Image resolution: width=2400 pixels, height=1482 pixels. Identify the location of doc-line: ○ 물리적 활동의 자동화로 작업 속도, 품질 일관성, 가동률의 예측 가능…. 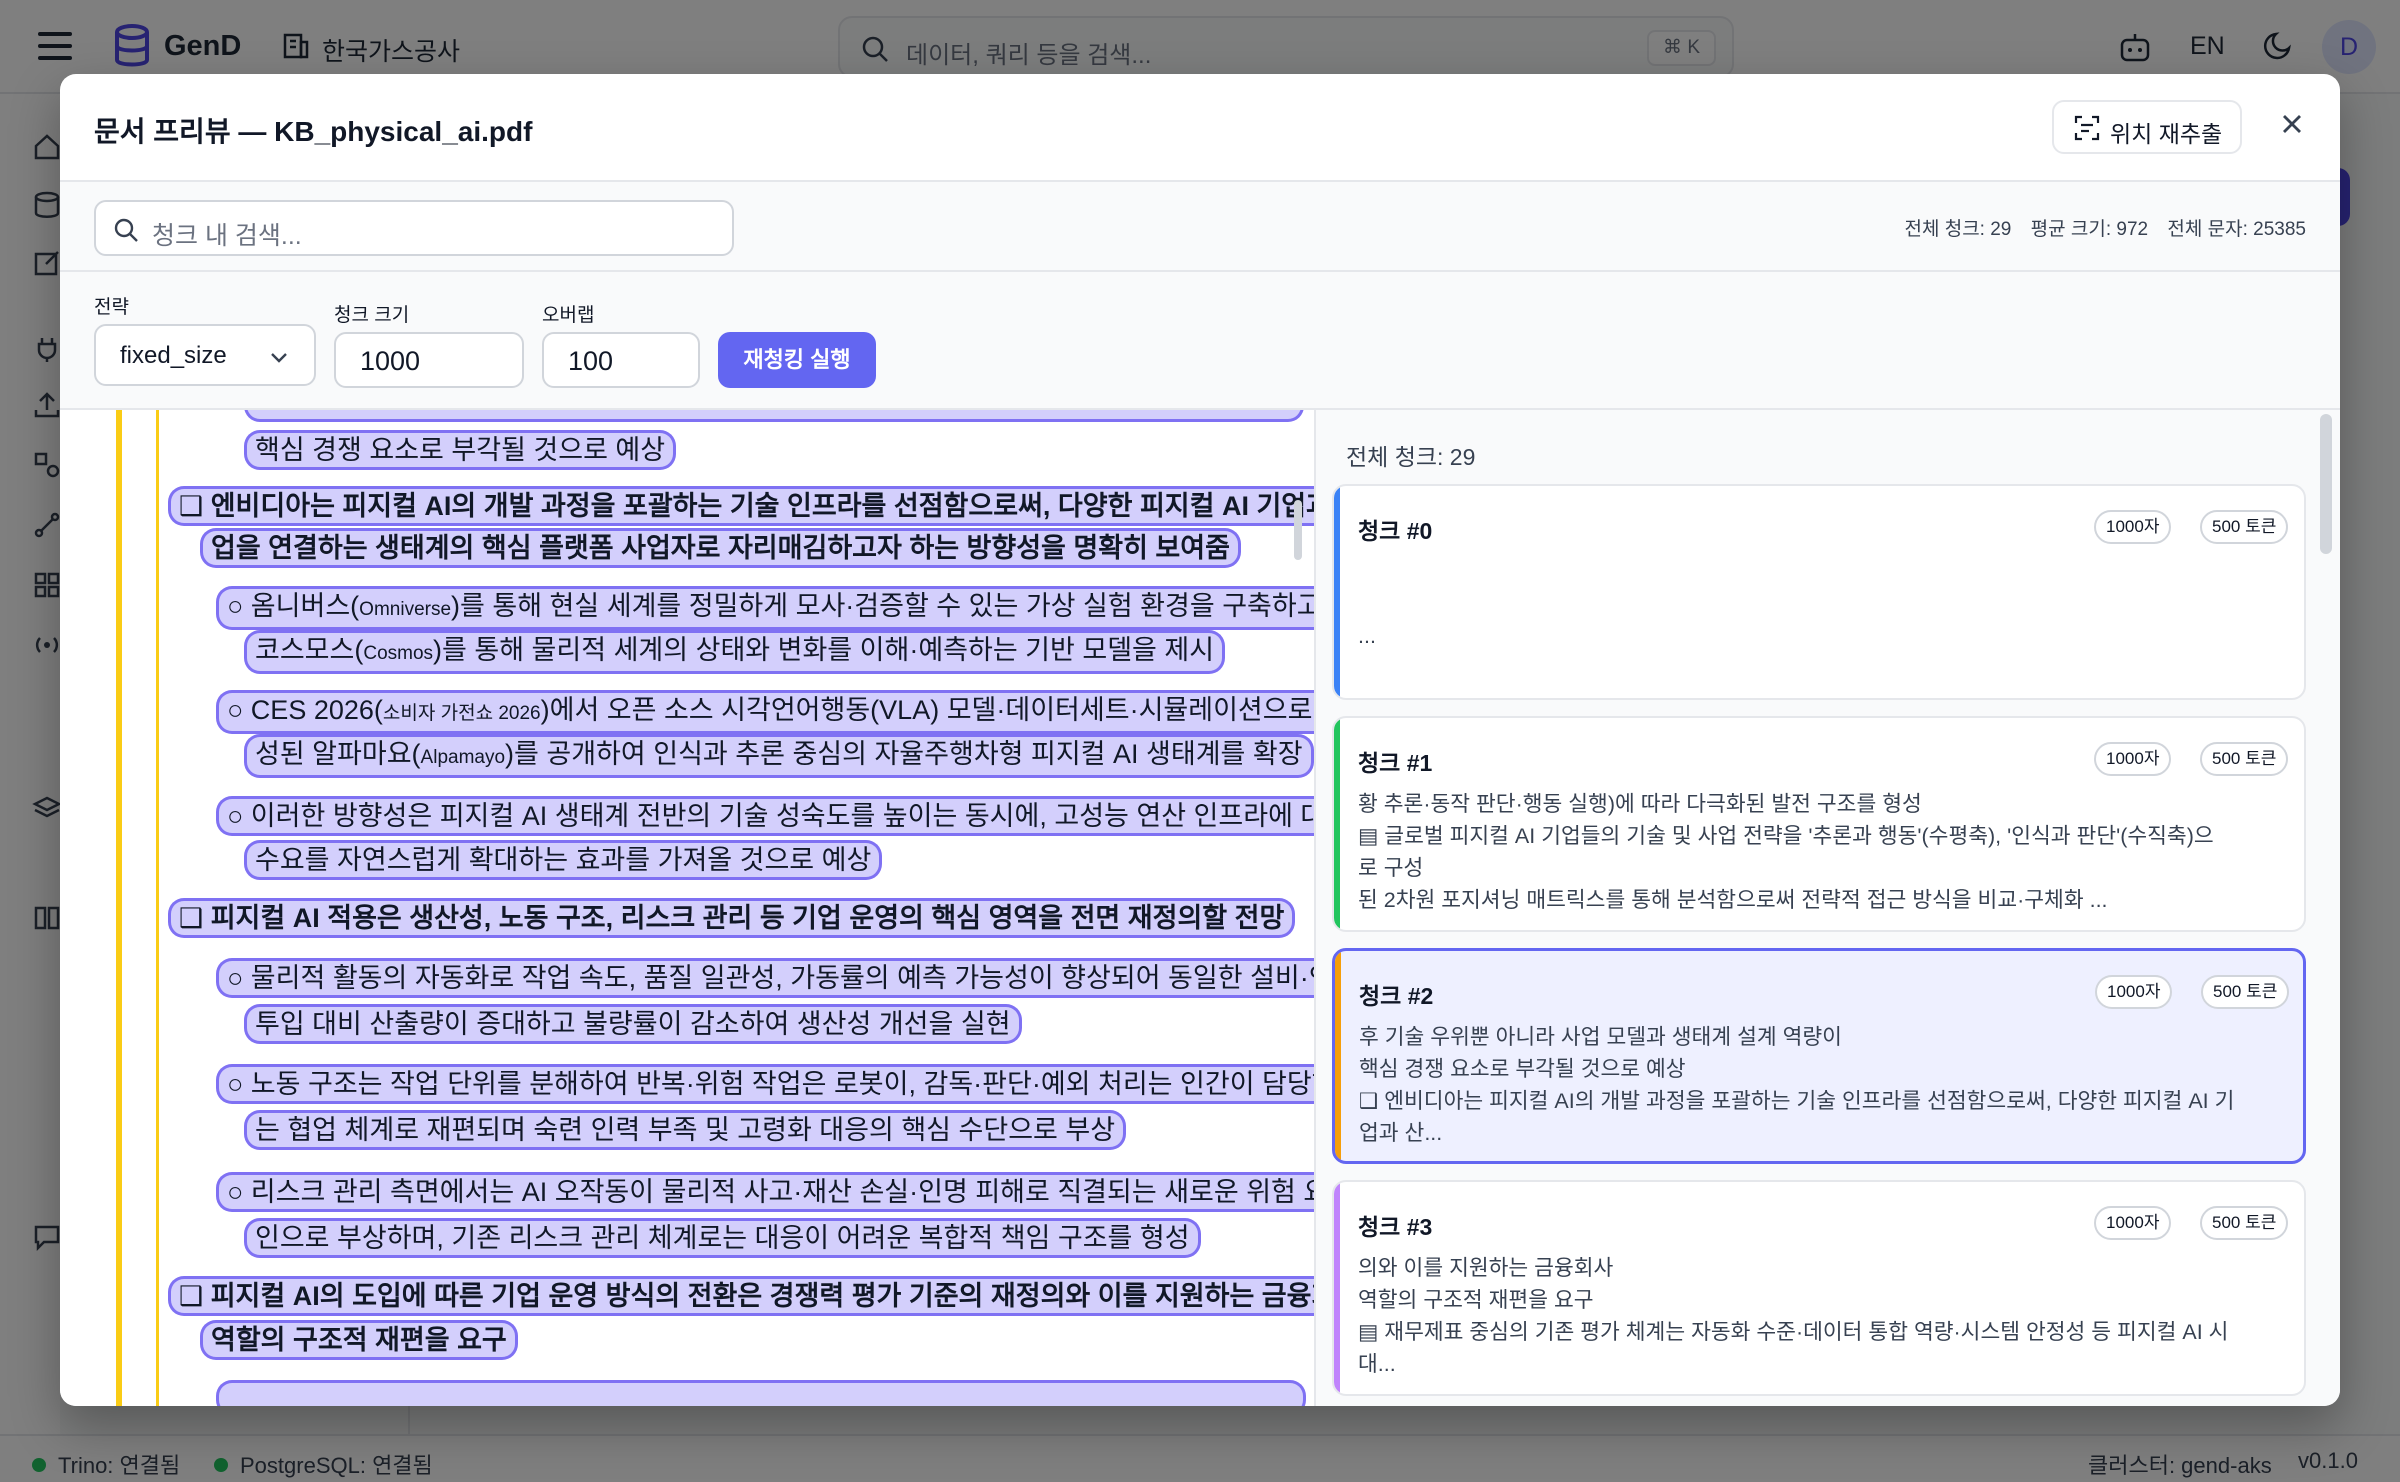
(765, 978).